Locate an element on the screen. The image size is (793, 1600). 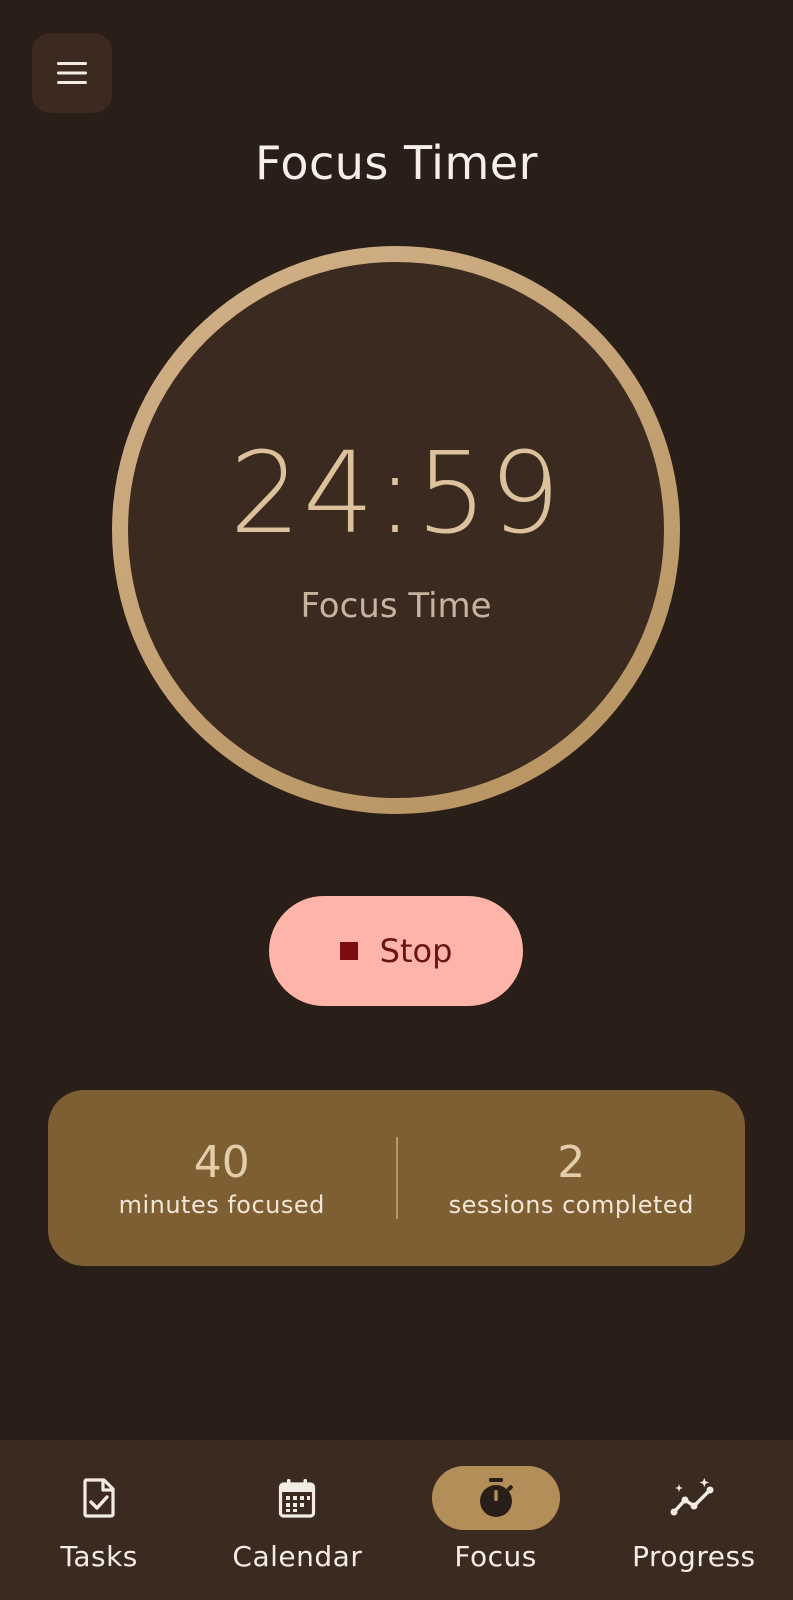
minutes-focused-stat: 40 minutes focused is located at coordinates (222, 1178).